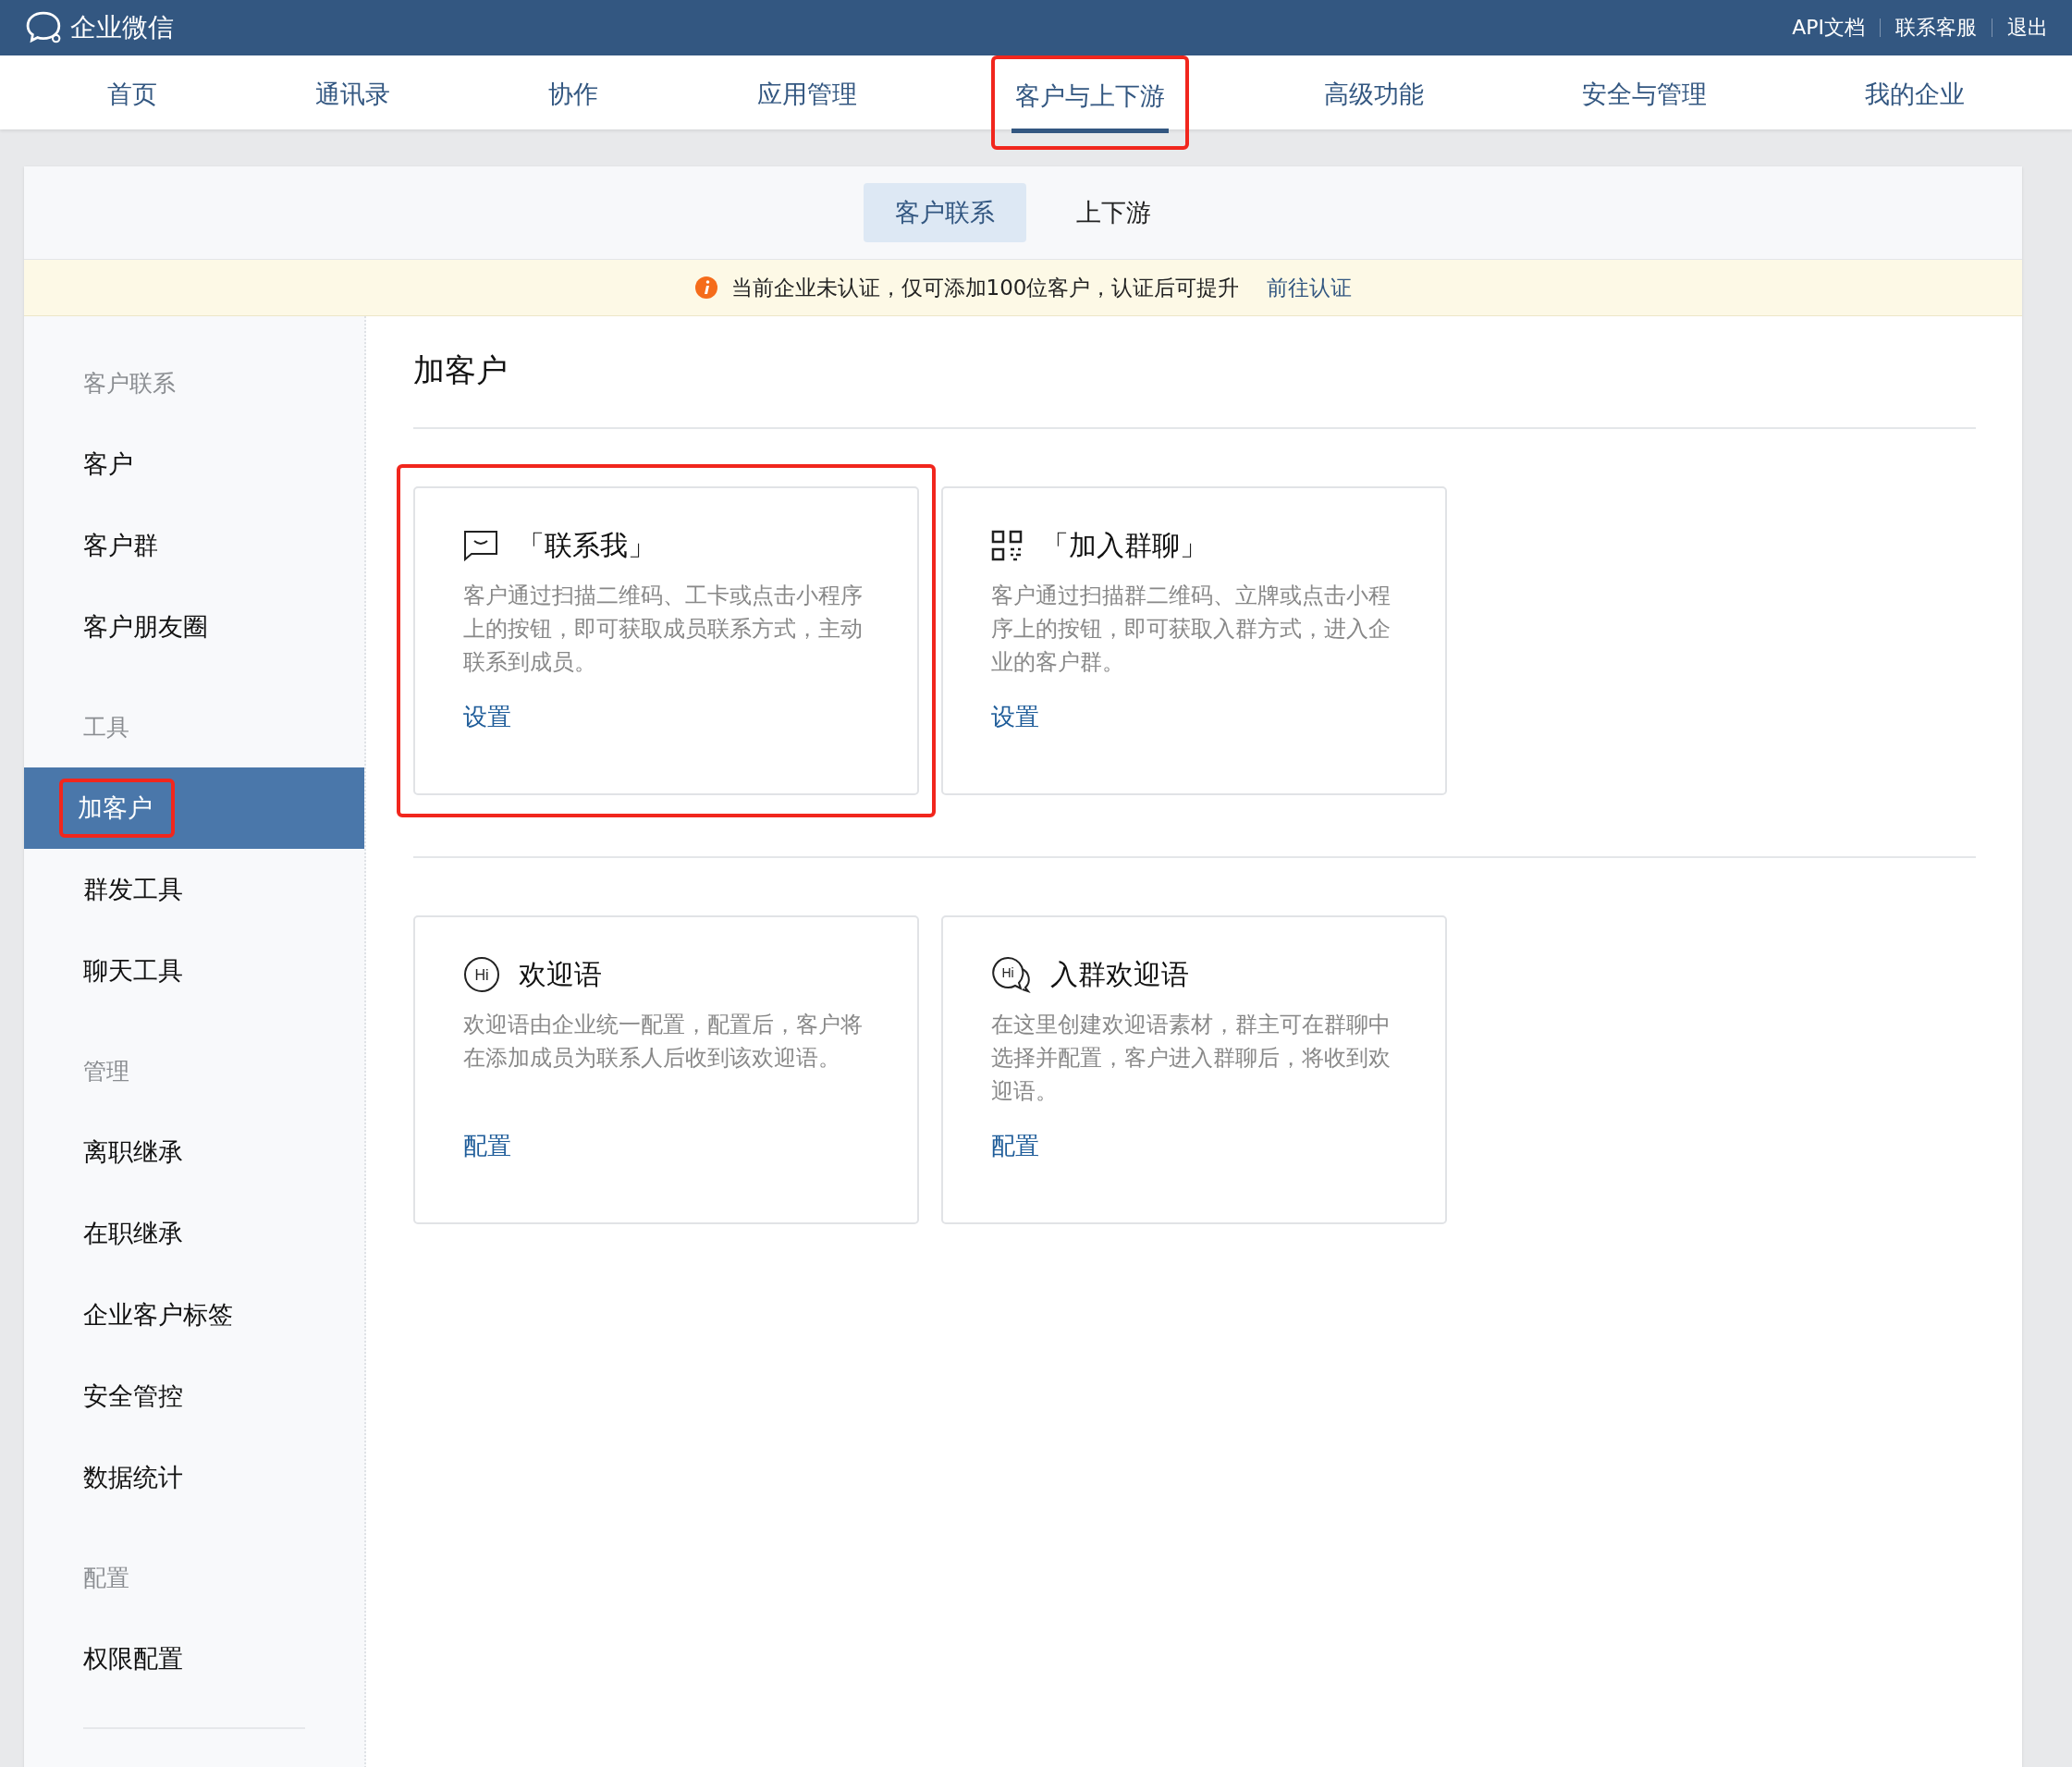 The height and width of the screenshot is (1767, 2072). Describe the element at coordinates (194, 627) in the screenshot. I see `sidebar-item: 客户朋友圈` at that location.